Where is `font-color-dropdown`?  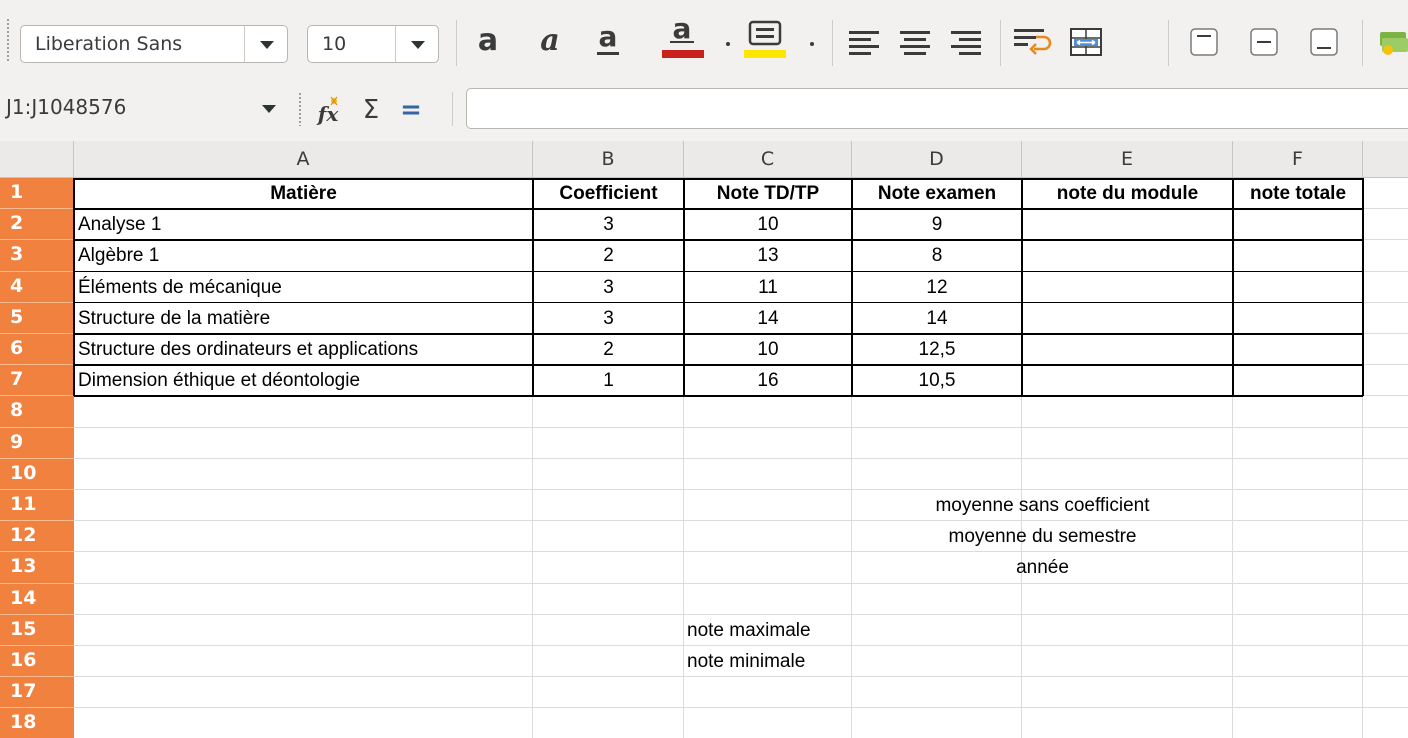
font-color-dropdown is located at coordinates (728, 44).